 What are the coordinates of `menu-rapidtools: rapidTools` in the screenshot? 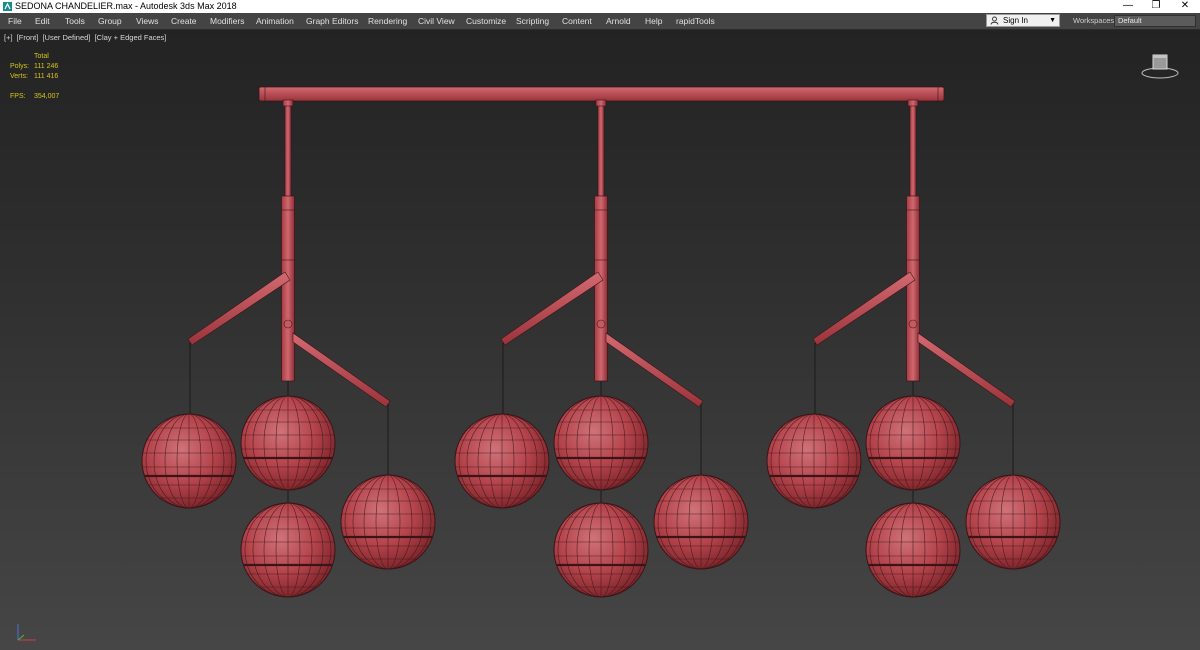 It's located at (695, 21).